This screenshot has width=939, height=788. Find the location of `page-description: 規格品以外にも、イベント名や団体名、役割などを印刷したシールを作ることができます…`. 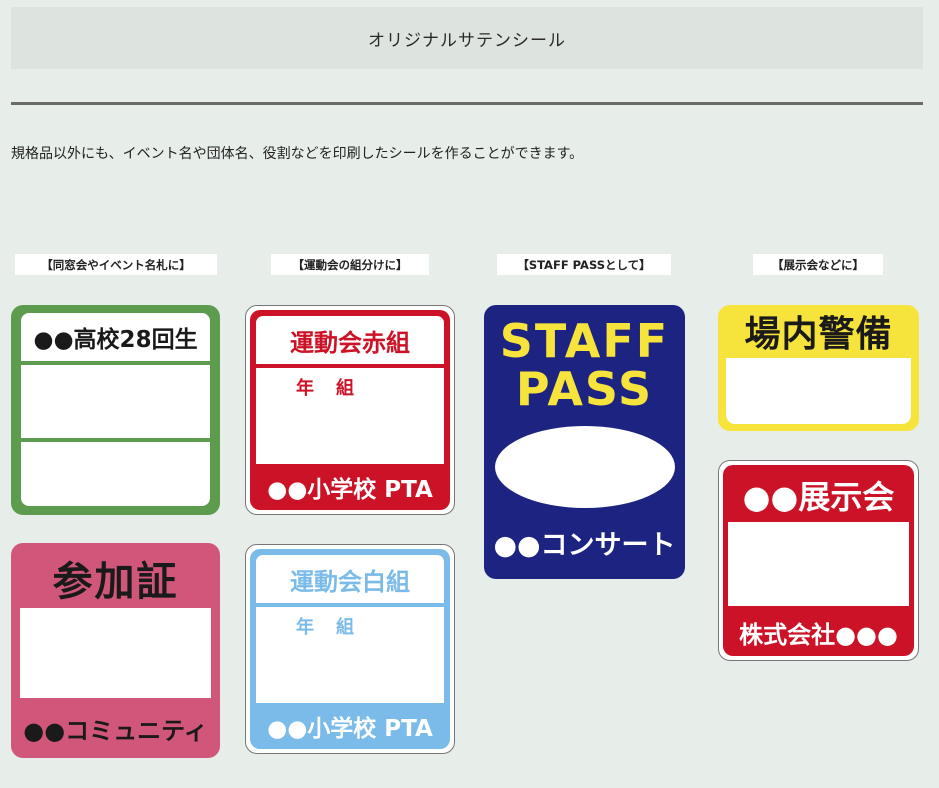

page-description: 規格品以外にも、イベント名や団体名、役割などを印刷したシールを作ることができます… is located at coordinates (297, 154).